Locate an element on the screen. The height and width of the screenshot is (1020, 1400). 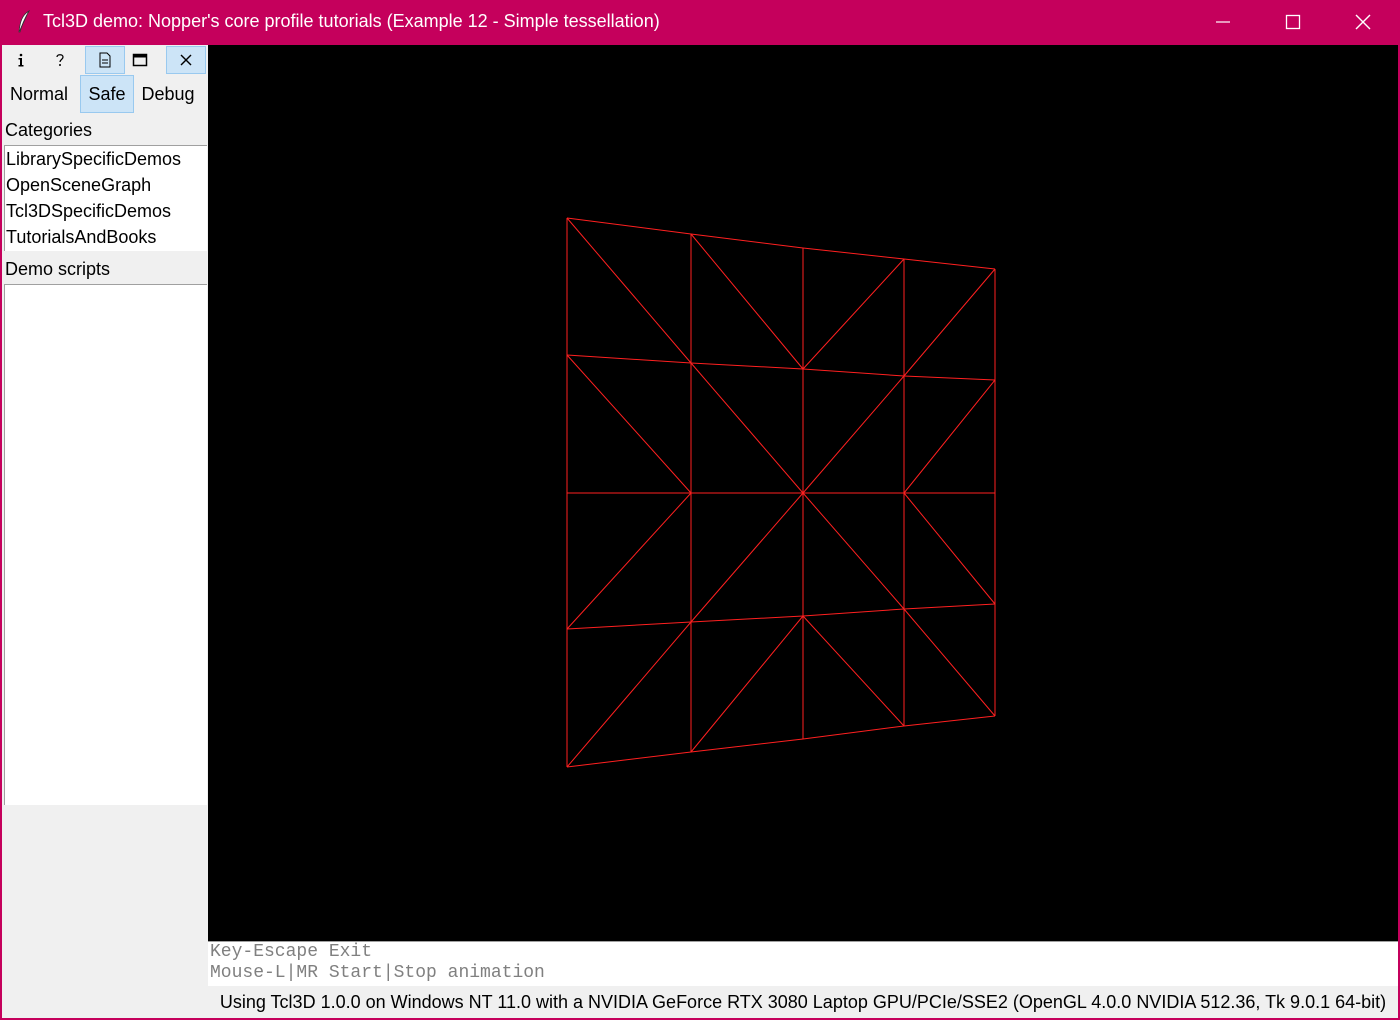
view-source-button is located at coordinates (105, 60).